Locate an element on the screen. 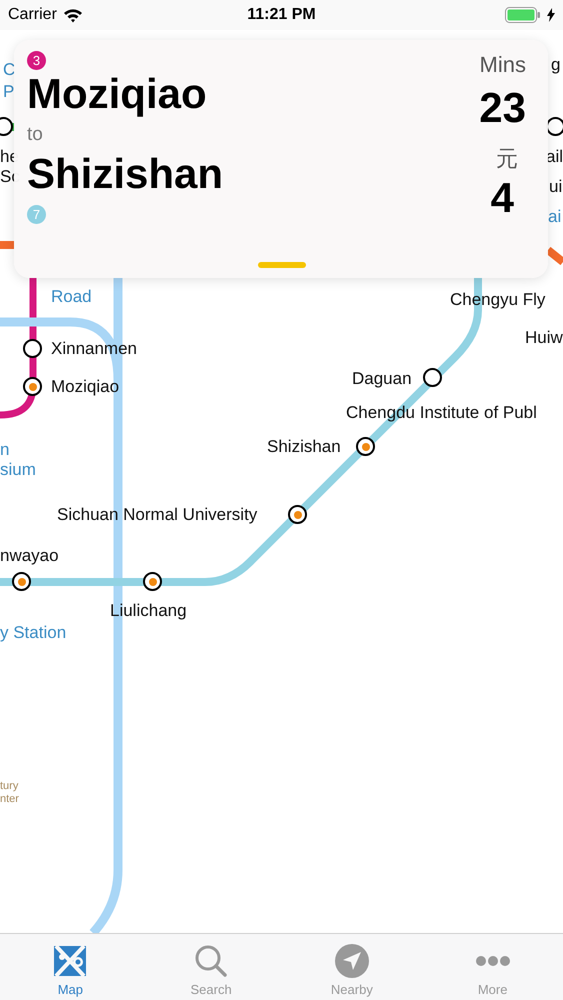  station-label: Chengdu Institute of Publ is located at coordinates (441, 413).